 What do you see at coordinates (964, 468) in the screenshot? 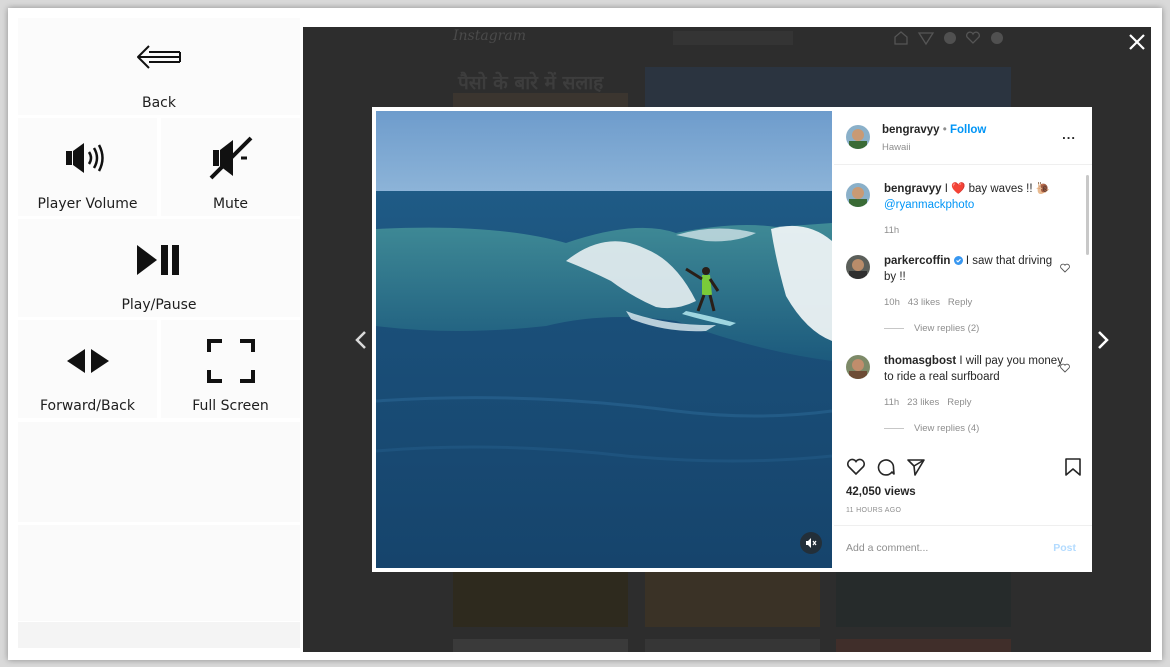
I see `post-actions` at bounding box center [964, 468].